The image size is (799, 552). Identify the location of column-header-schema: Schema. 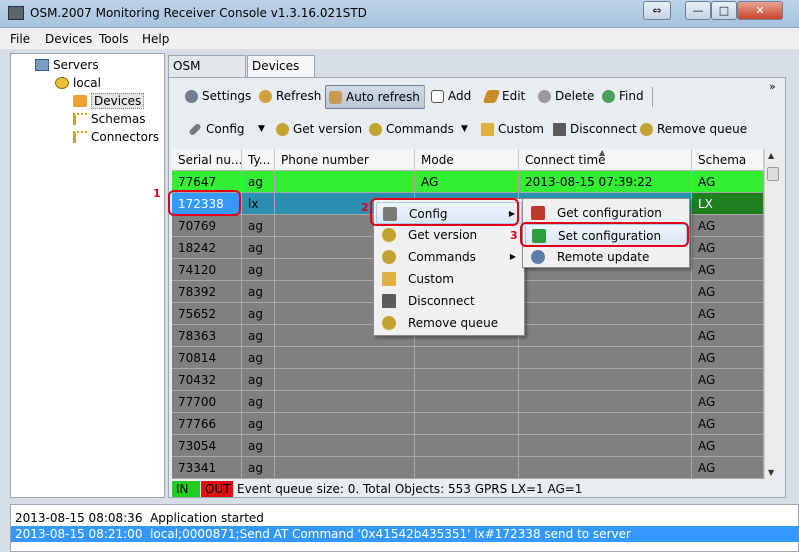
(728, 160).